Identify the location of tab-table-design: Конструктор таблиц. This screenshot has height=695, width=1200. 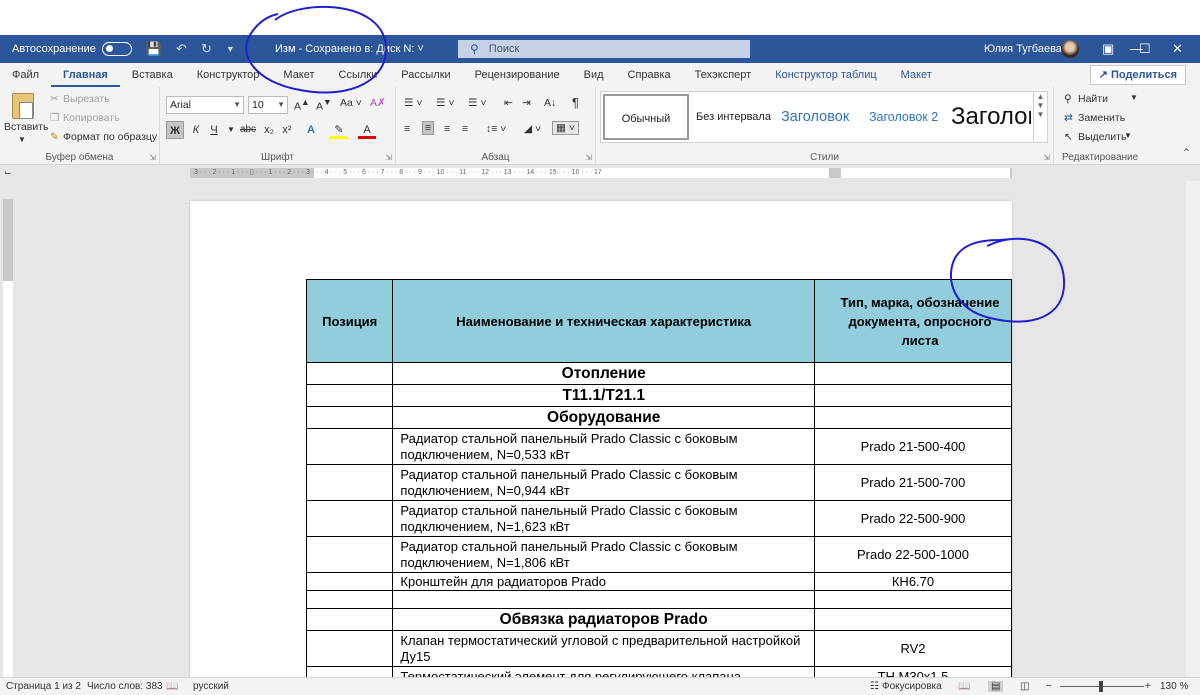
(825, 75).